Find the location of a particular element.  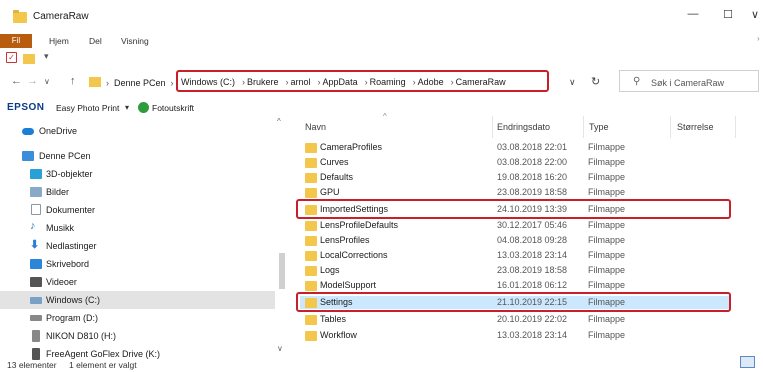

address-dropdown-button: ∨ is located at coordinates (572, 82).